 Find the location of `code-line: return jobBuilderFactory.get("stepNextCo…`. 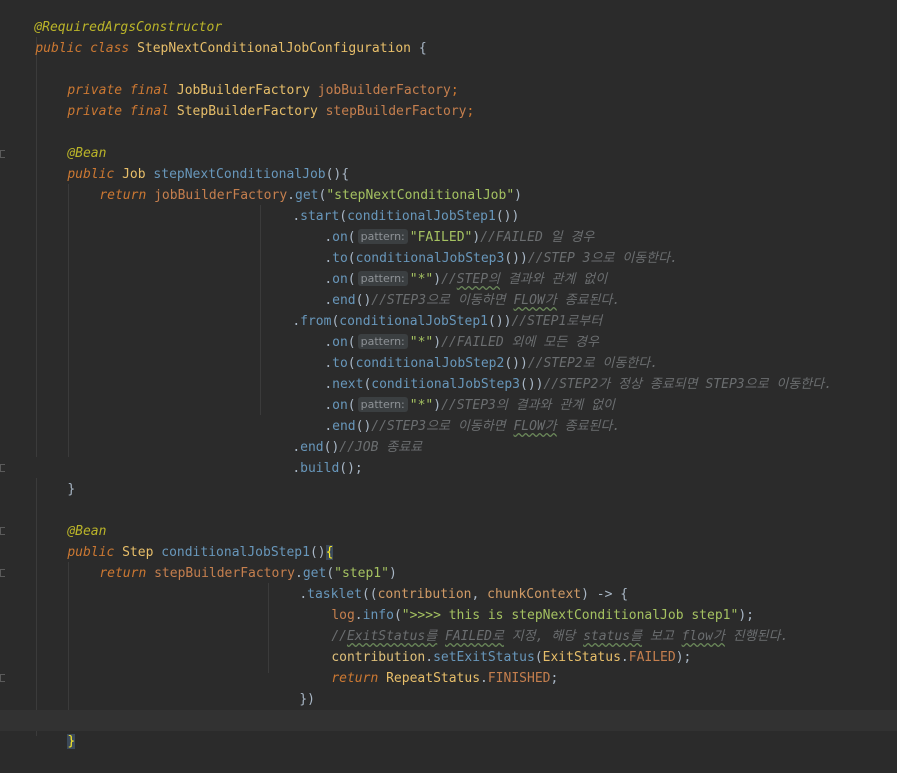

code-line: return jobBuilderFactory.get("stepNextCo… is located at coordinates (482, 183).